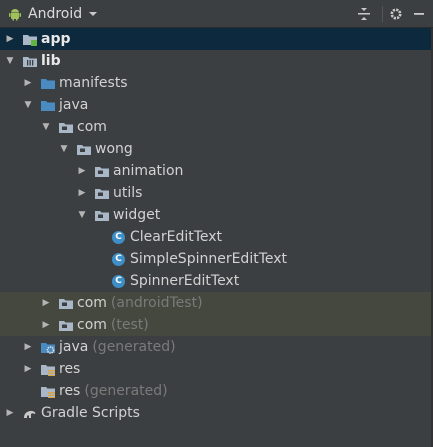 Image resolution: width=433 pixels, height=447 pixels. I want to click on tree-row: ▶ utils, so click(216, 193).